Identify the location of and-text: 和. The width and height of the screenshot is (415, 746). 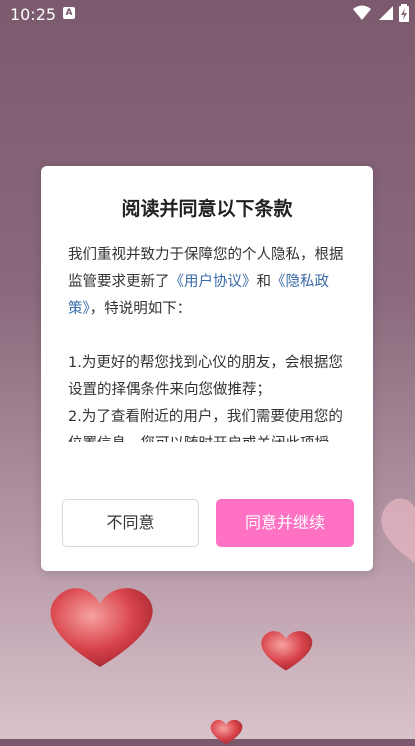
(264, 282).